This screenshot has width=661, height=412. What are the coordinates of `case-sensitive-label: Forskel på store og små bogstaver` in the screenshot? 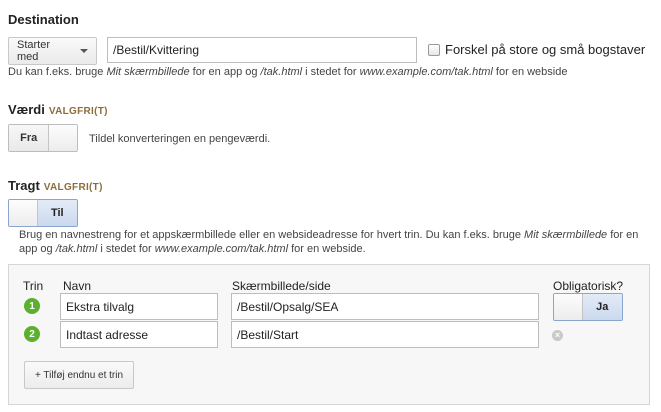 It's located at (545, 49).